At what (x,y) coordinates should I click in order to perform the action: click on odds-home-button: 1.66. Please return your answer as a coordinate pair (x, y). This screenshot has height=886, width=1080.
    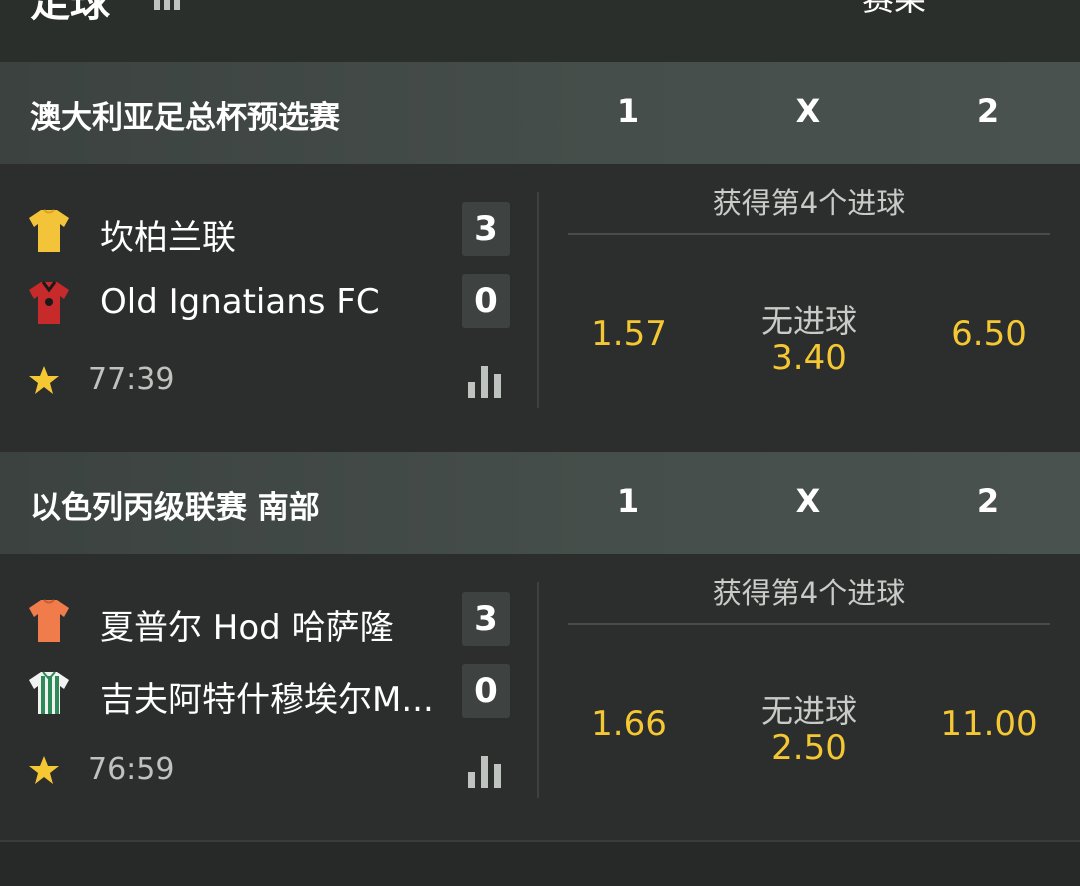
    Looking at the image, I should click on (629, 724).